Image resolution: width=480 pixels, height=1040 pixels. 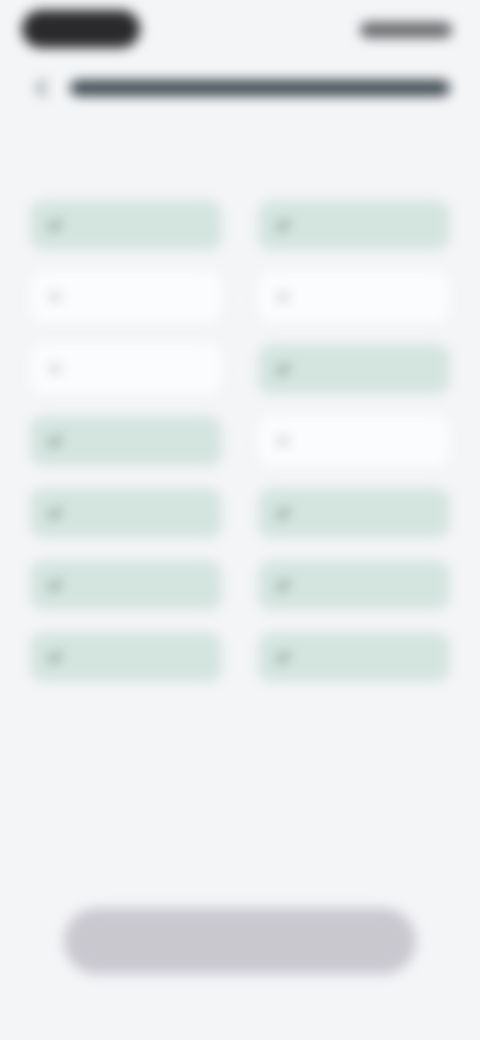 I want to click on onboarding-progress-fill, so click(x=260, y=88).